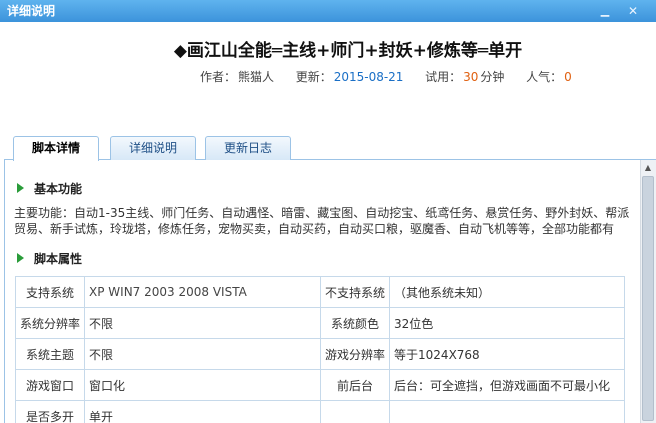 The height and width of the screenshot is (423, 656). Describe the element at coordinates (203, 292) in the screenshot. I see `attr-value: XP WIN7 2003 2008 VISTA` at that location.